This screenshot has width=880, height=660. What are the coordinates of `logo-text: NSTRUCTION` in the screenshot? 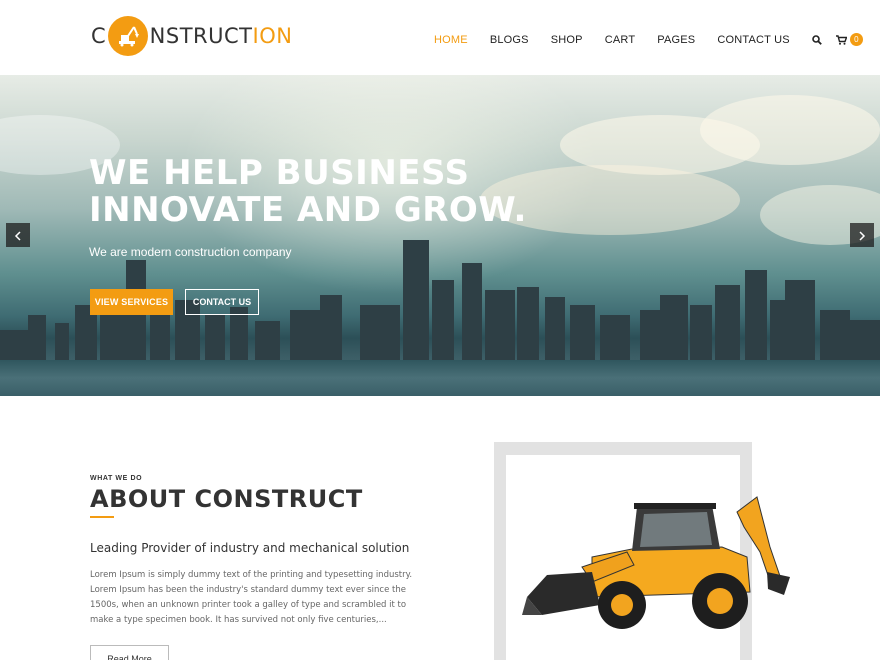 It's located at (221, 36).